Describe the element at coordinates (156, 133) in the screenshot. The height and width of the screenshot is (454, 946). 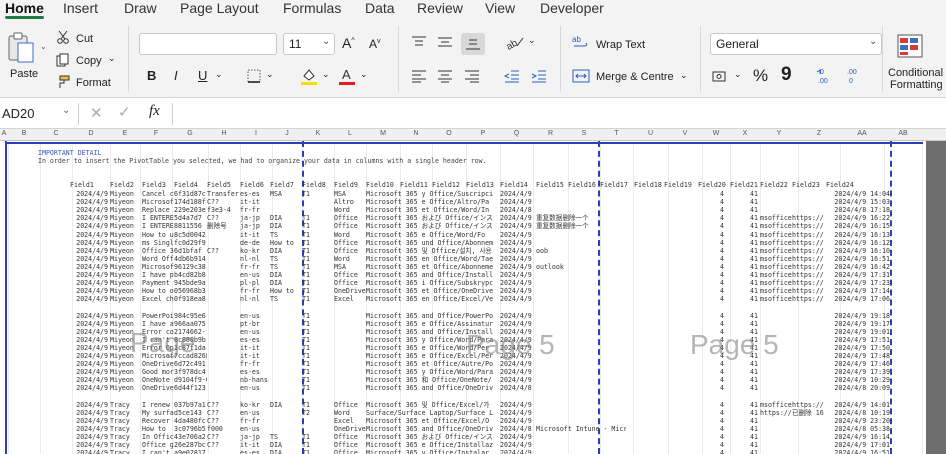
I see `column-header-f: F` at that location.